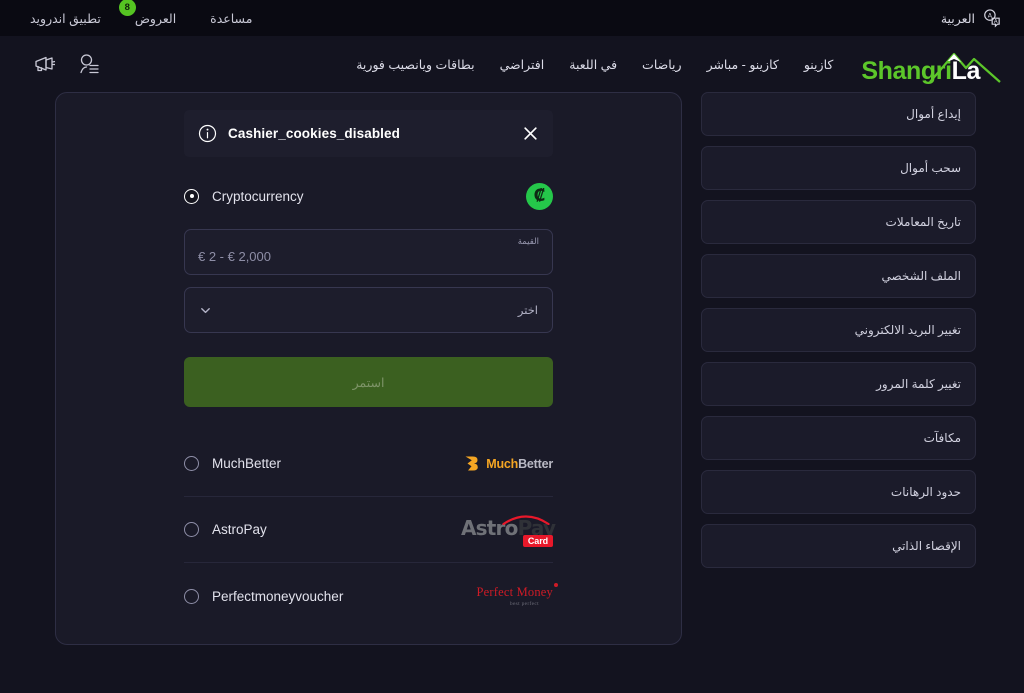 Image resolution: width=1024 pixels, height=693 pixels. What do you see at coordinates (743, 64) in the screenshot?
I see `nav-item-live-casino: كازينو - مباشر` at bounding box center [743, 64].